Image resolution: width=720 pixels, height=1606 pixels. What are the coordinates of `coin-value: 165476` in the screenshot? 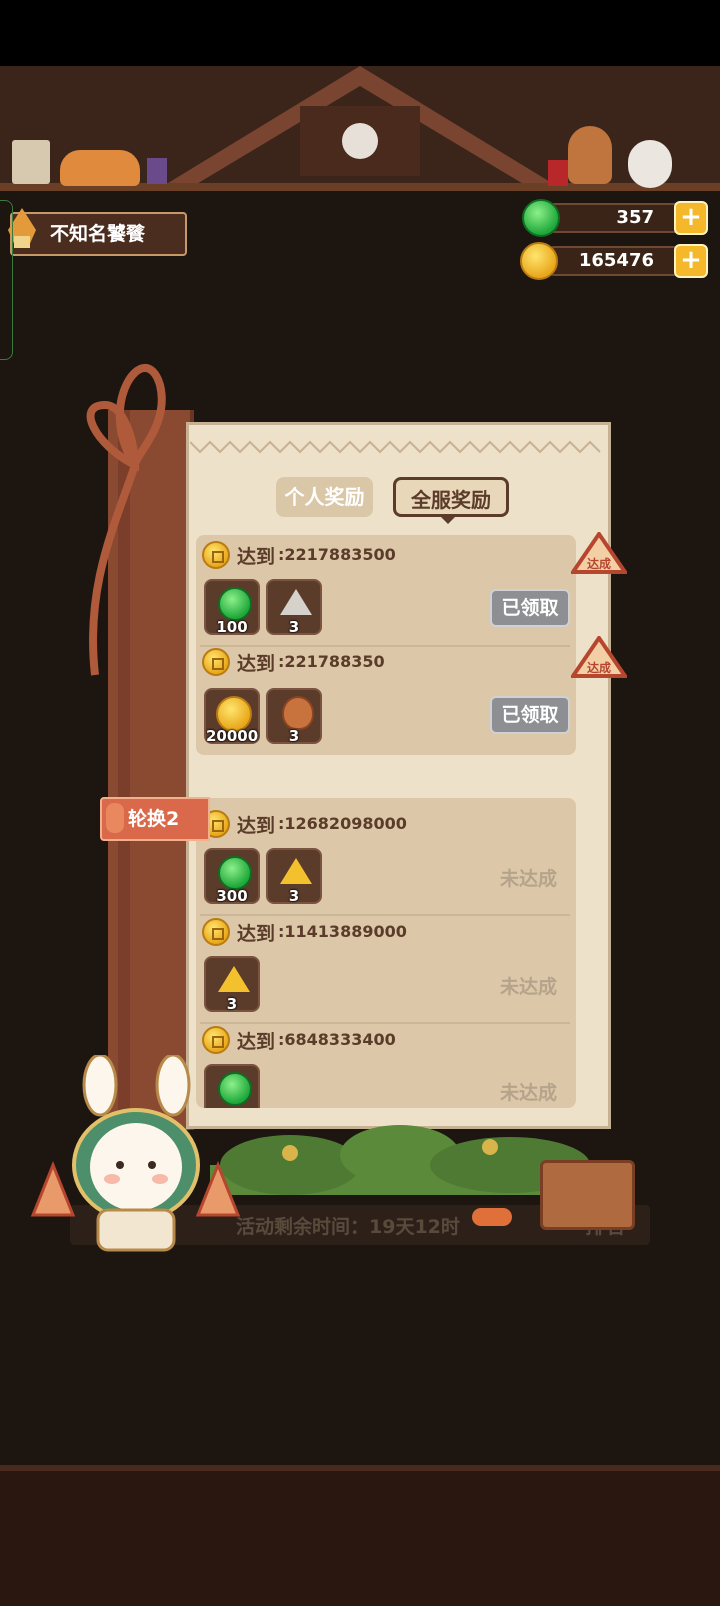 It's located at (616, 260).